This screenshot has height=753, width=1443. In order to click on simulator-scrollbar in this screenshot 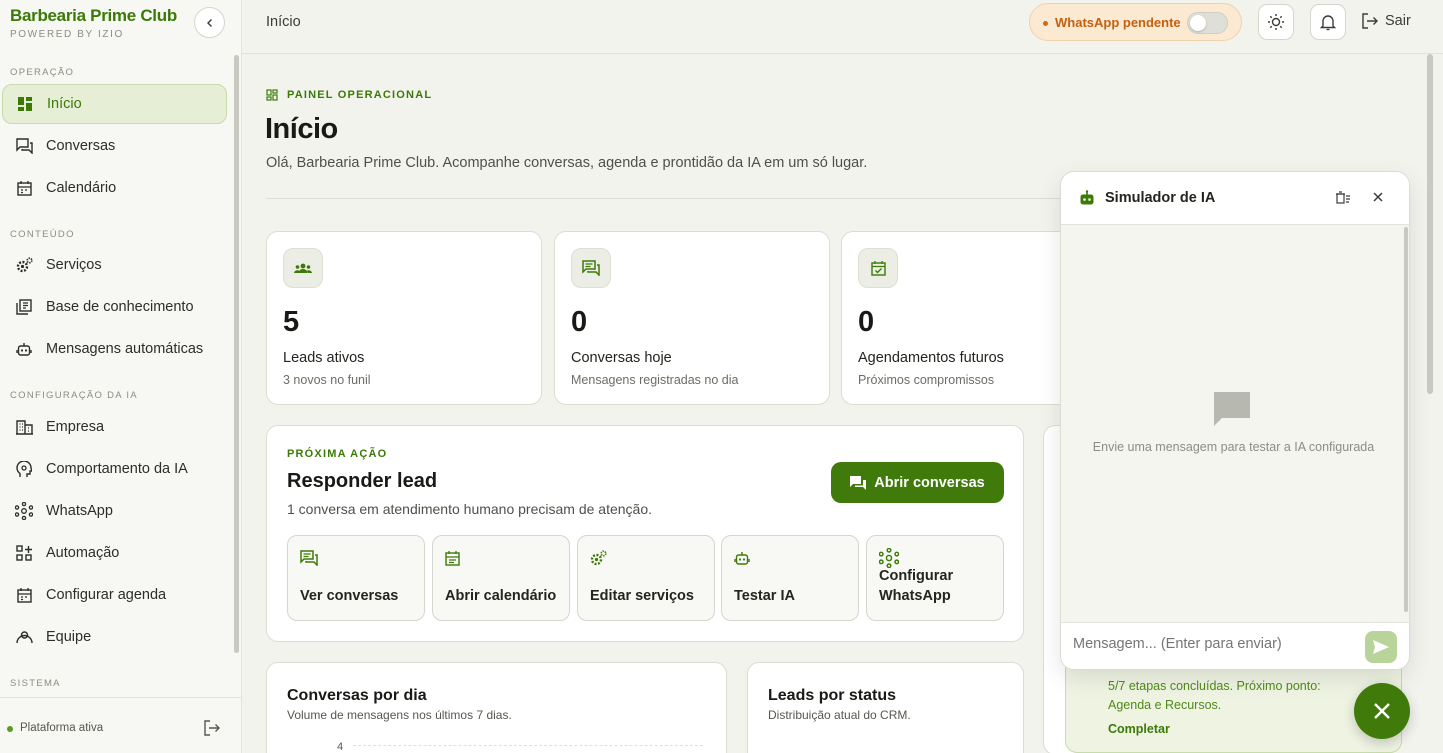, I will do `click(1406, 419)`.